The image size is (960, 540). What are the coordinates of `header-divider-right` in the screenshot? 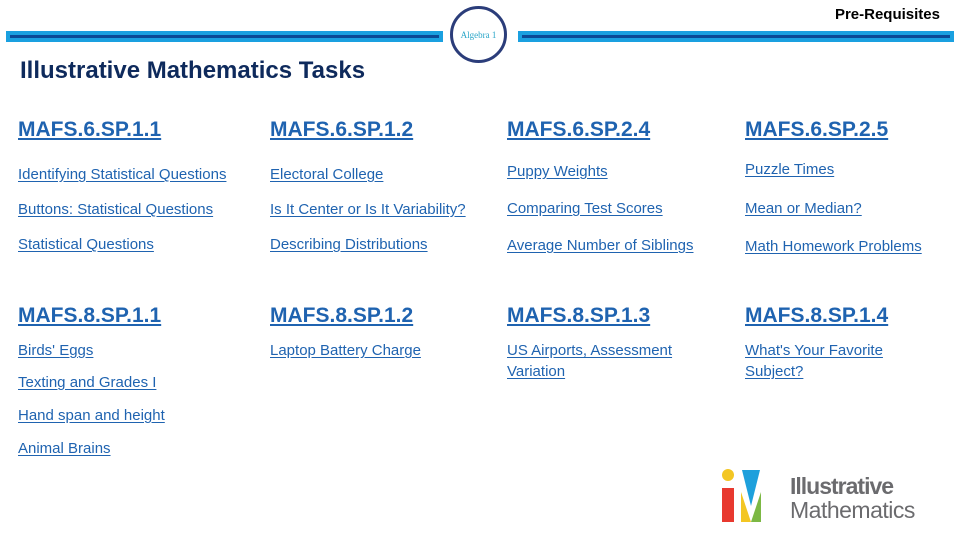 It's located at (736, 36).